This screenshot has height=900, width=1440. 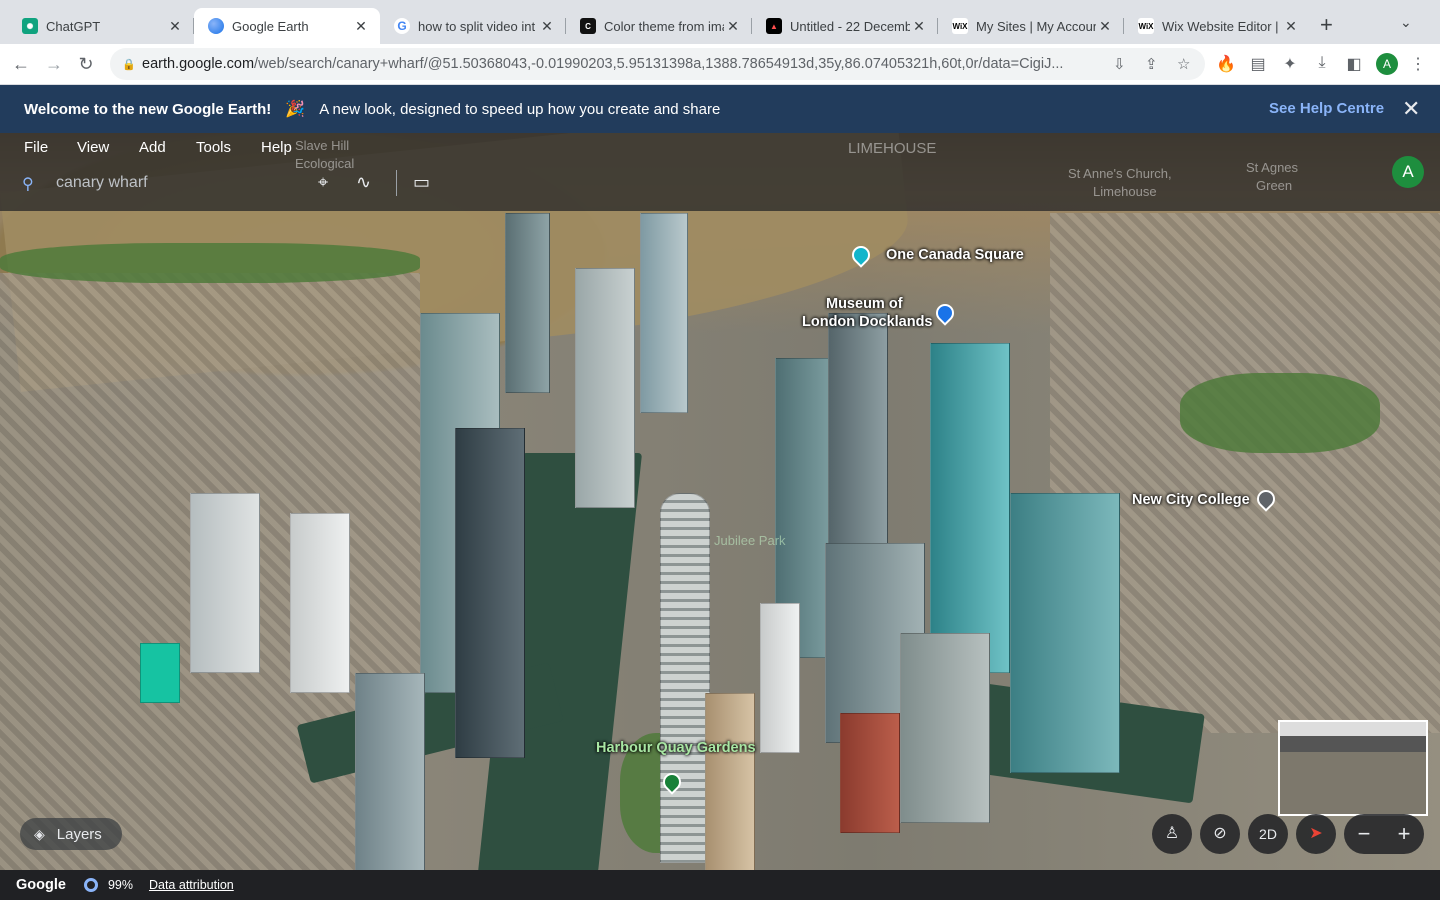 I want to click on side-panel-icon: ◧, so click(x=1354, y=64).